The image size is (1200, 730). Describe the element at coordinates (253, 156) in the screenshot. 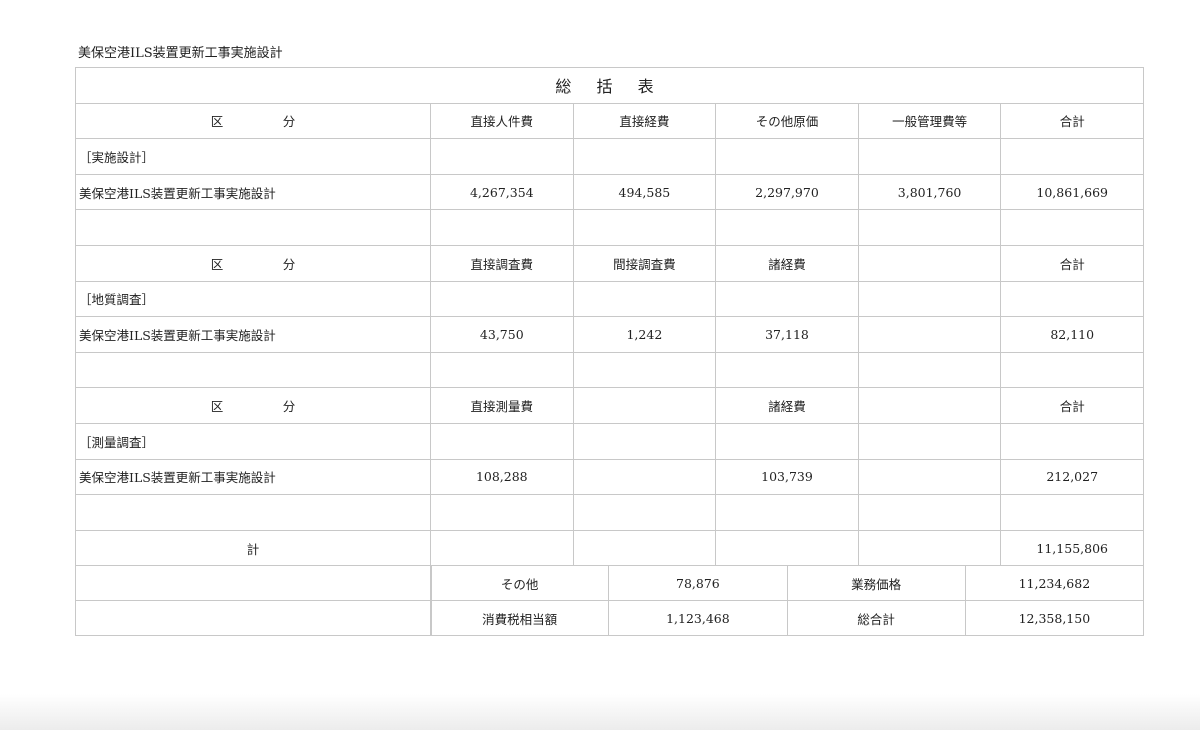

I see `group-label: ［実施設計］` at that location.